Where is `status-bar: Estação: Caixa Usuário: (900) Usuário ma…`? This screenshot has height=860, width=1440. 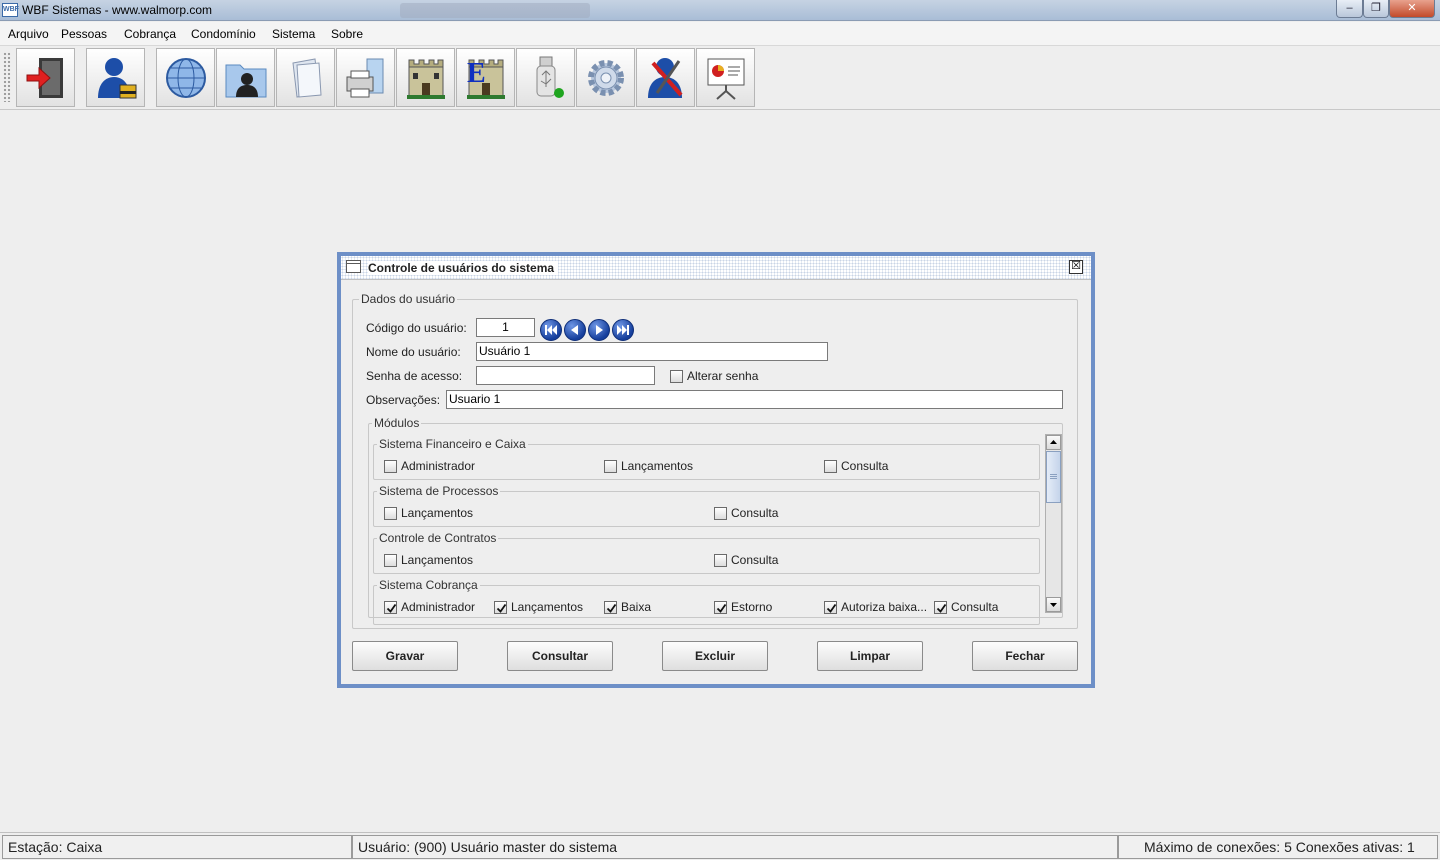
status-bar: Estação: Caixa Usuário: (900) Usuário ma… is located at coordinates (720, 846).